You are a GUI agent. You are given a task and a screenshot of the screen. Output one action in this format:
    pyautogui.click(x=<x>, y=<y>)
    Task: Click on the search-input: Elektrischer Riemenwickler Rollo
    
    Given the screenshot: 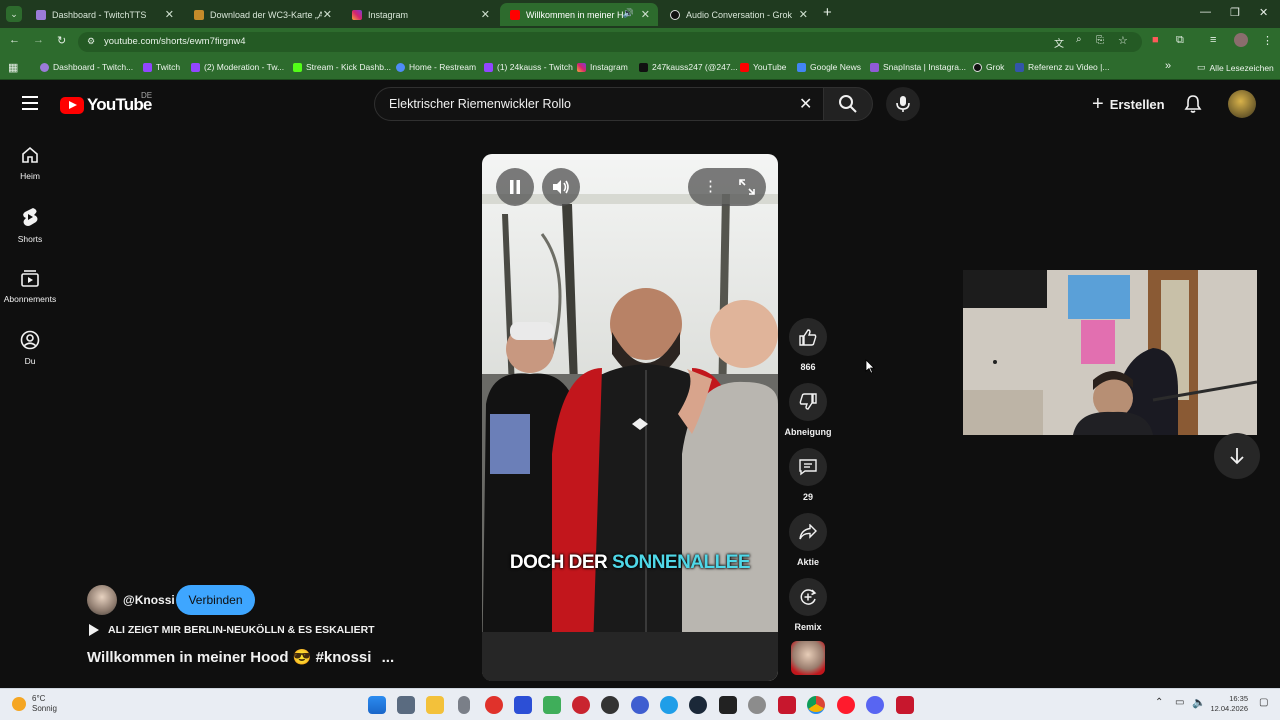 What is the action you would take?
    pyautogui.click(x=480, y=104)
    